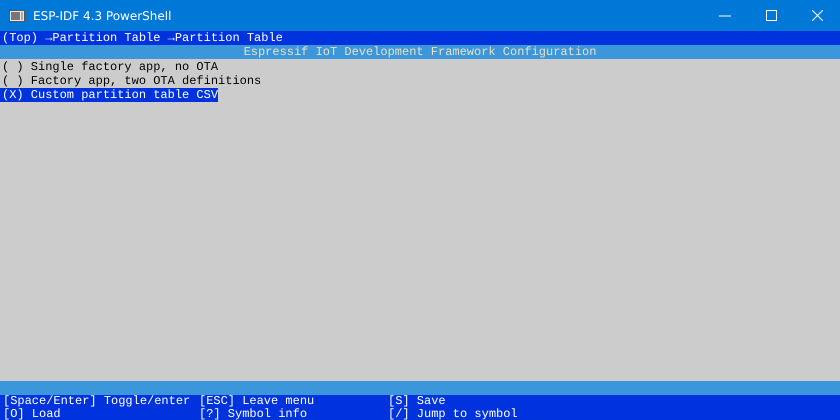  What do you see at coordinates (97, 401) in the screenshot?
I see `key-hint: [Space/Enter] Toggle/enter` at bounding box center [97, 401].